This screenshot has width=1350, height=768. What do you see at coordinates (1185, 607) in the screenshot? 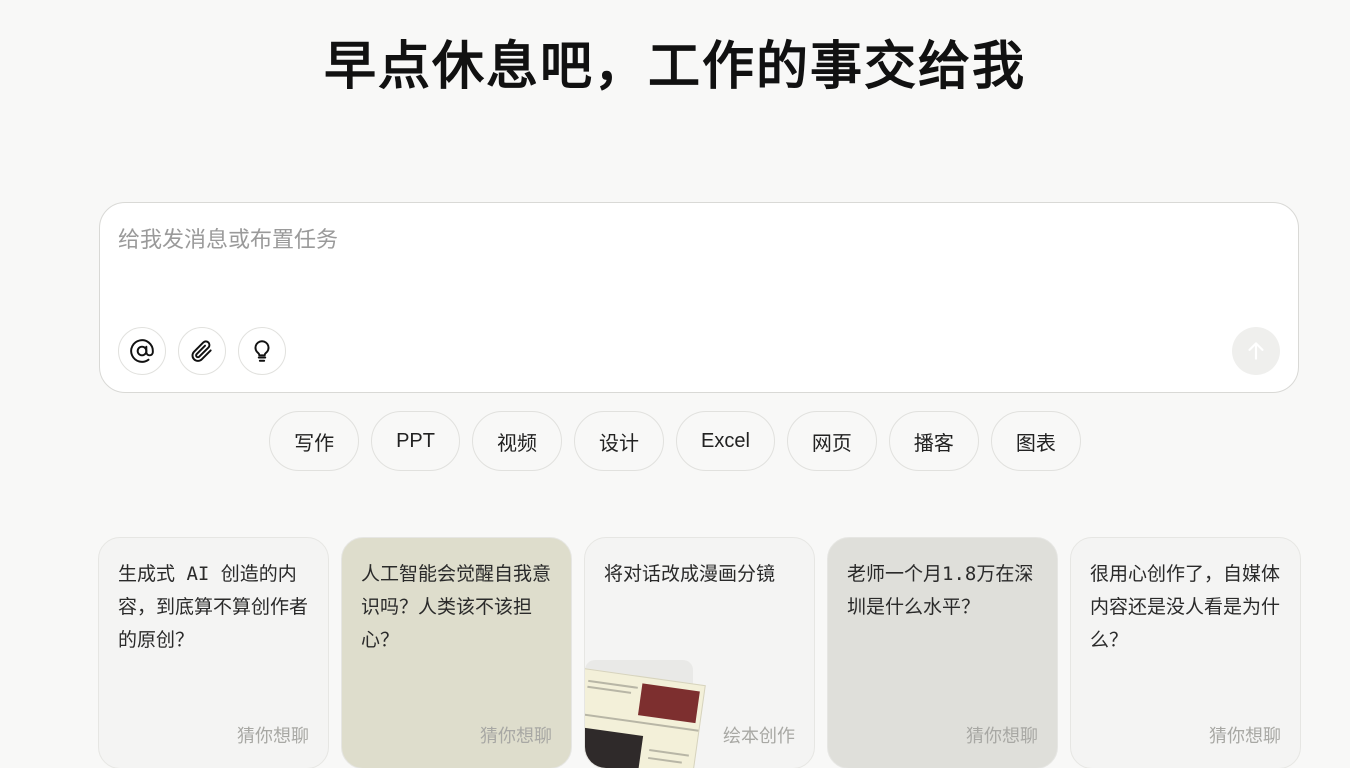
I see `card-text: 很用心创作了，自媒体内容还是没人看是为什么？` at bounding box center [1185, 607].